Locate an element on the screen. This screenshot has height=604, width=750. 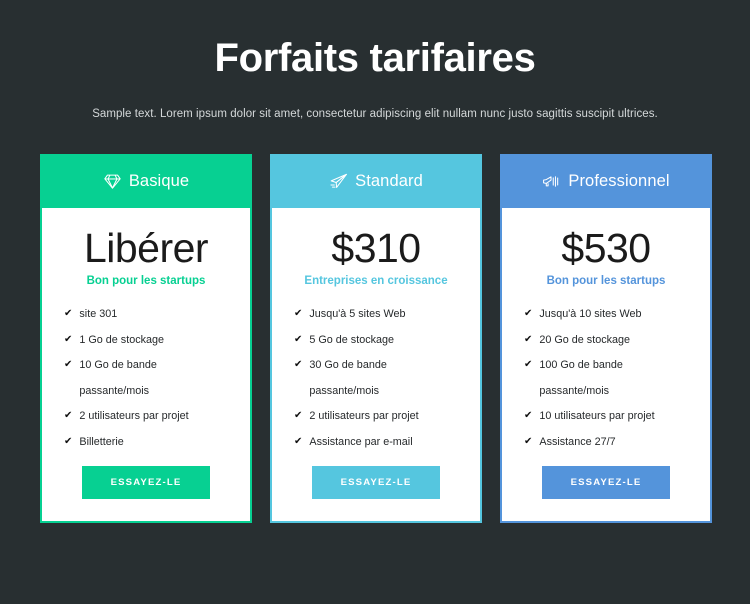
feature-label: 10 Go de bande is located at coordinates (118, 365).